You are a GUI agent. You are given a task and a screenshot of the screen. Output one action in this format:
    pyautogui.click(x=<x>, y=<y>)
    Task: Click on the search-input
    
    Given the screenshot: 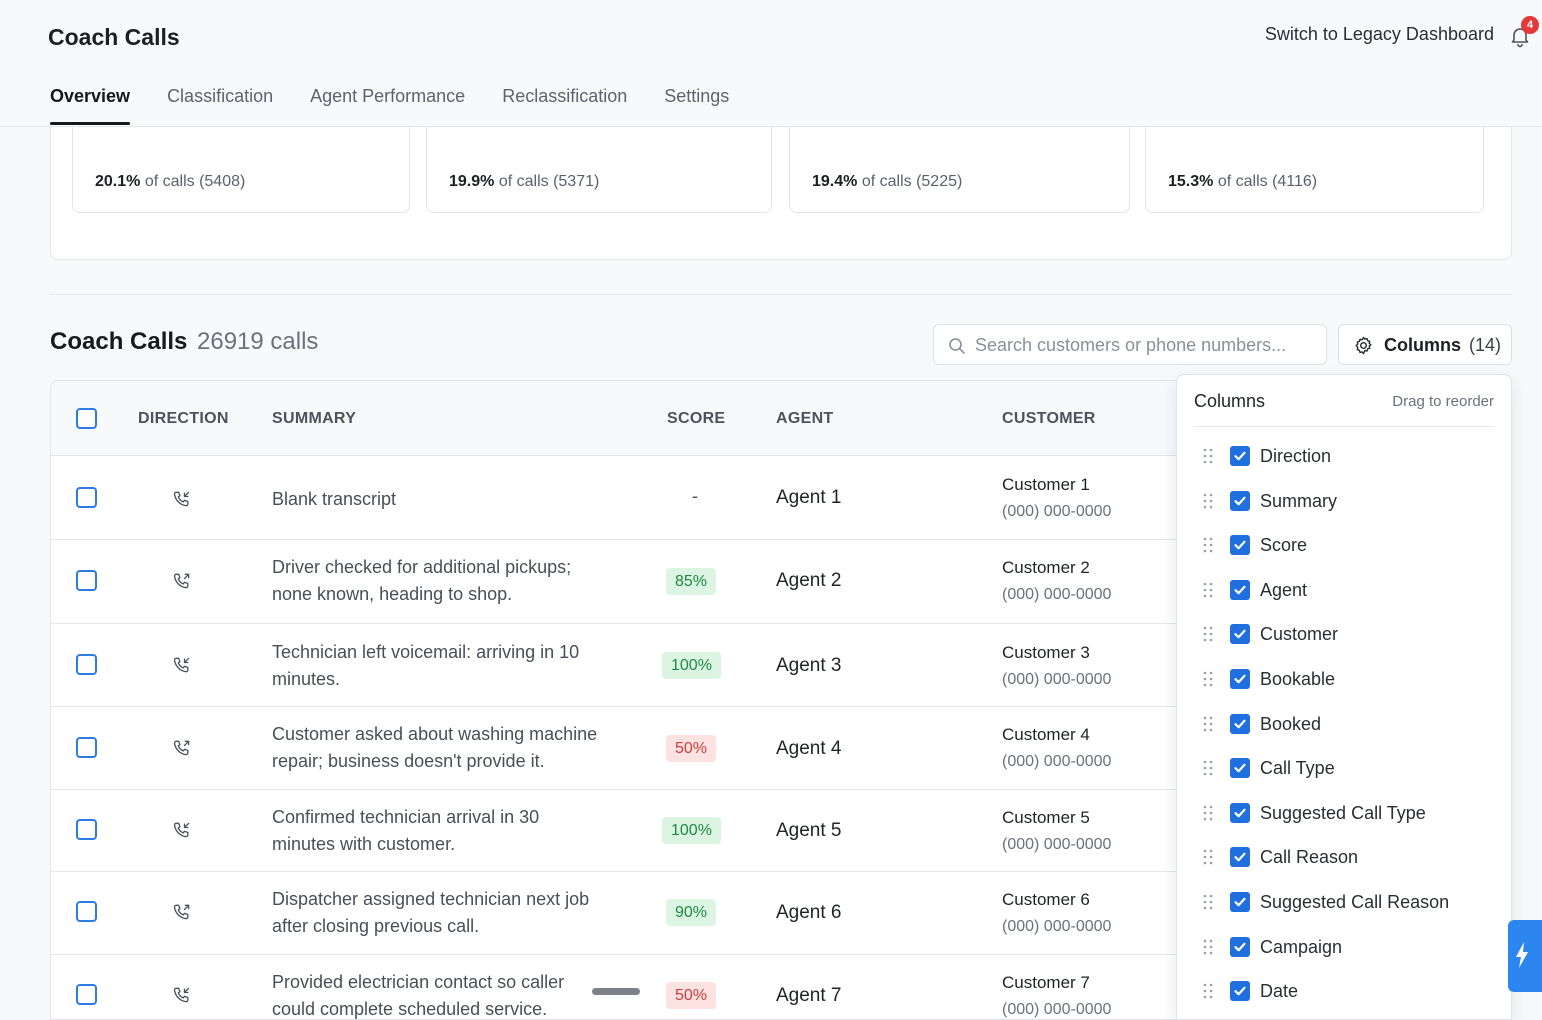 What is the action you would take?
    pyautogui.click(x=1145, y=345)
    